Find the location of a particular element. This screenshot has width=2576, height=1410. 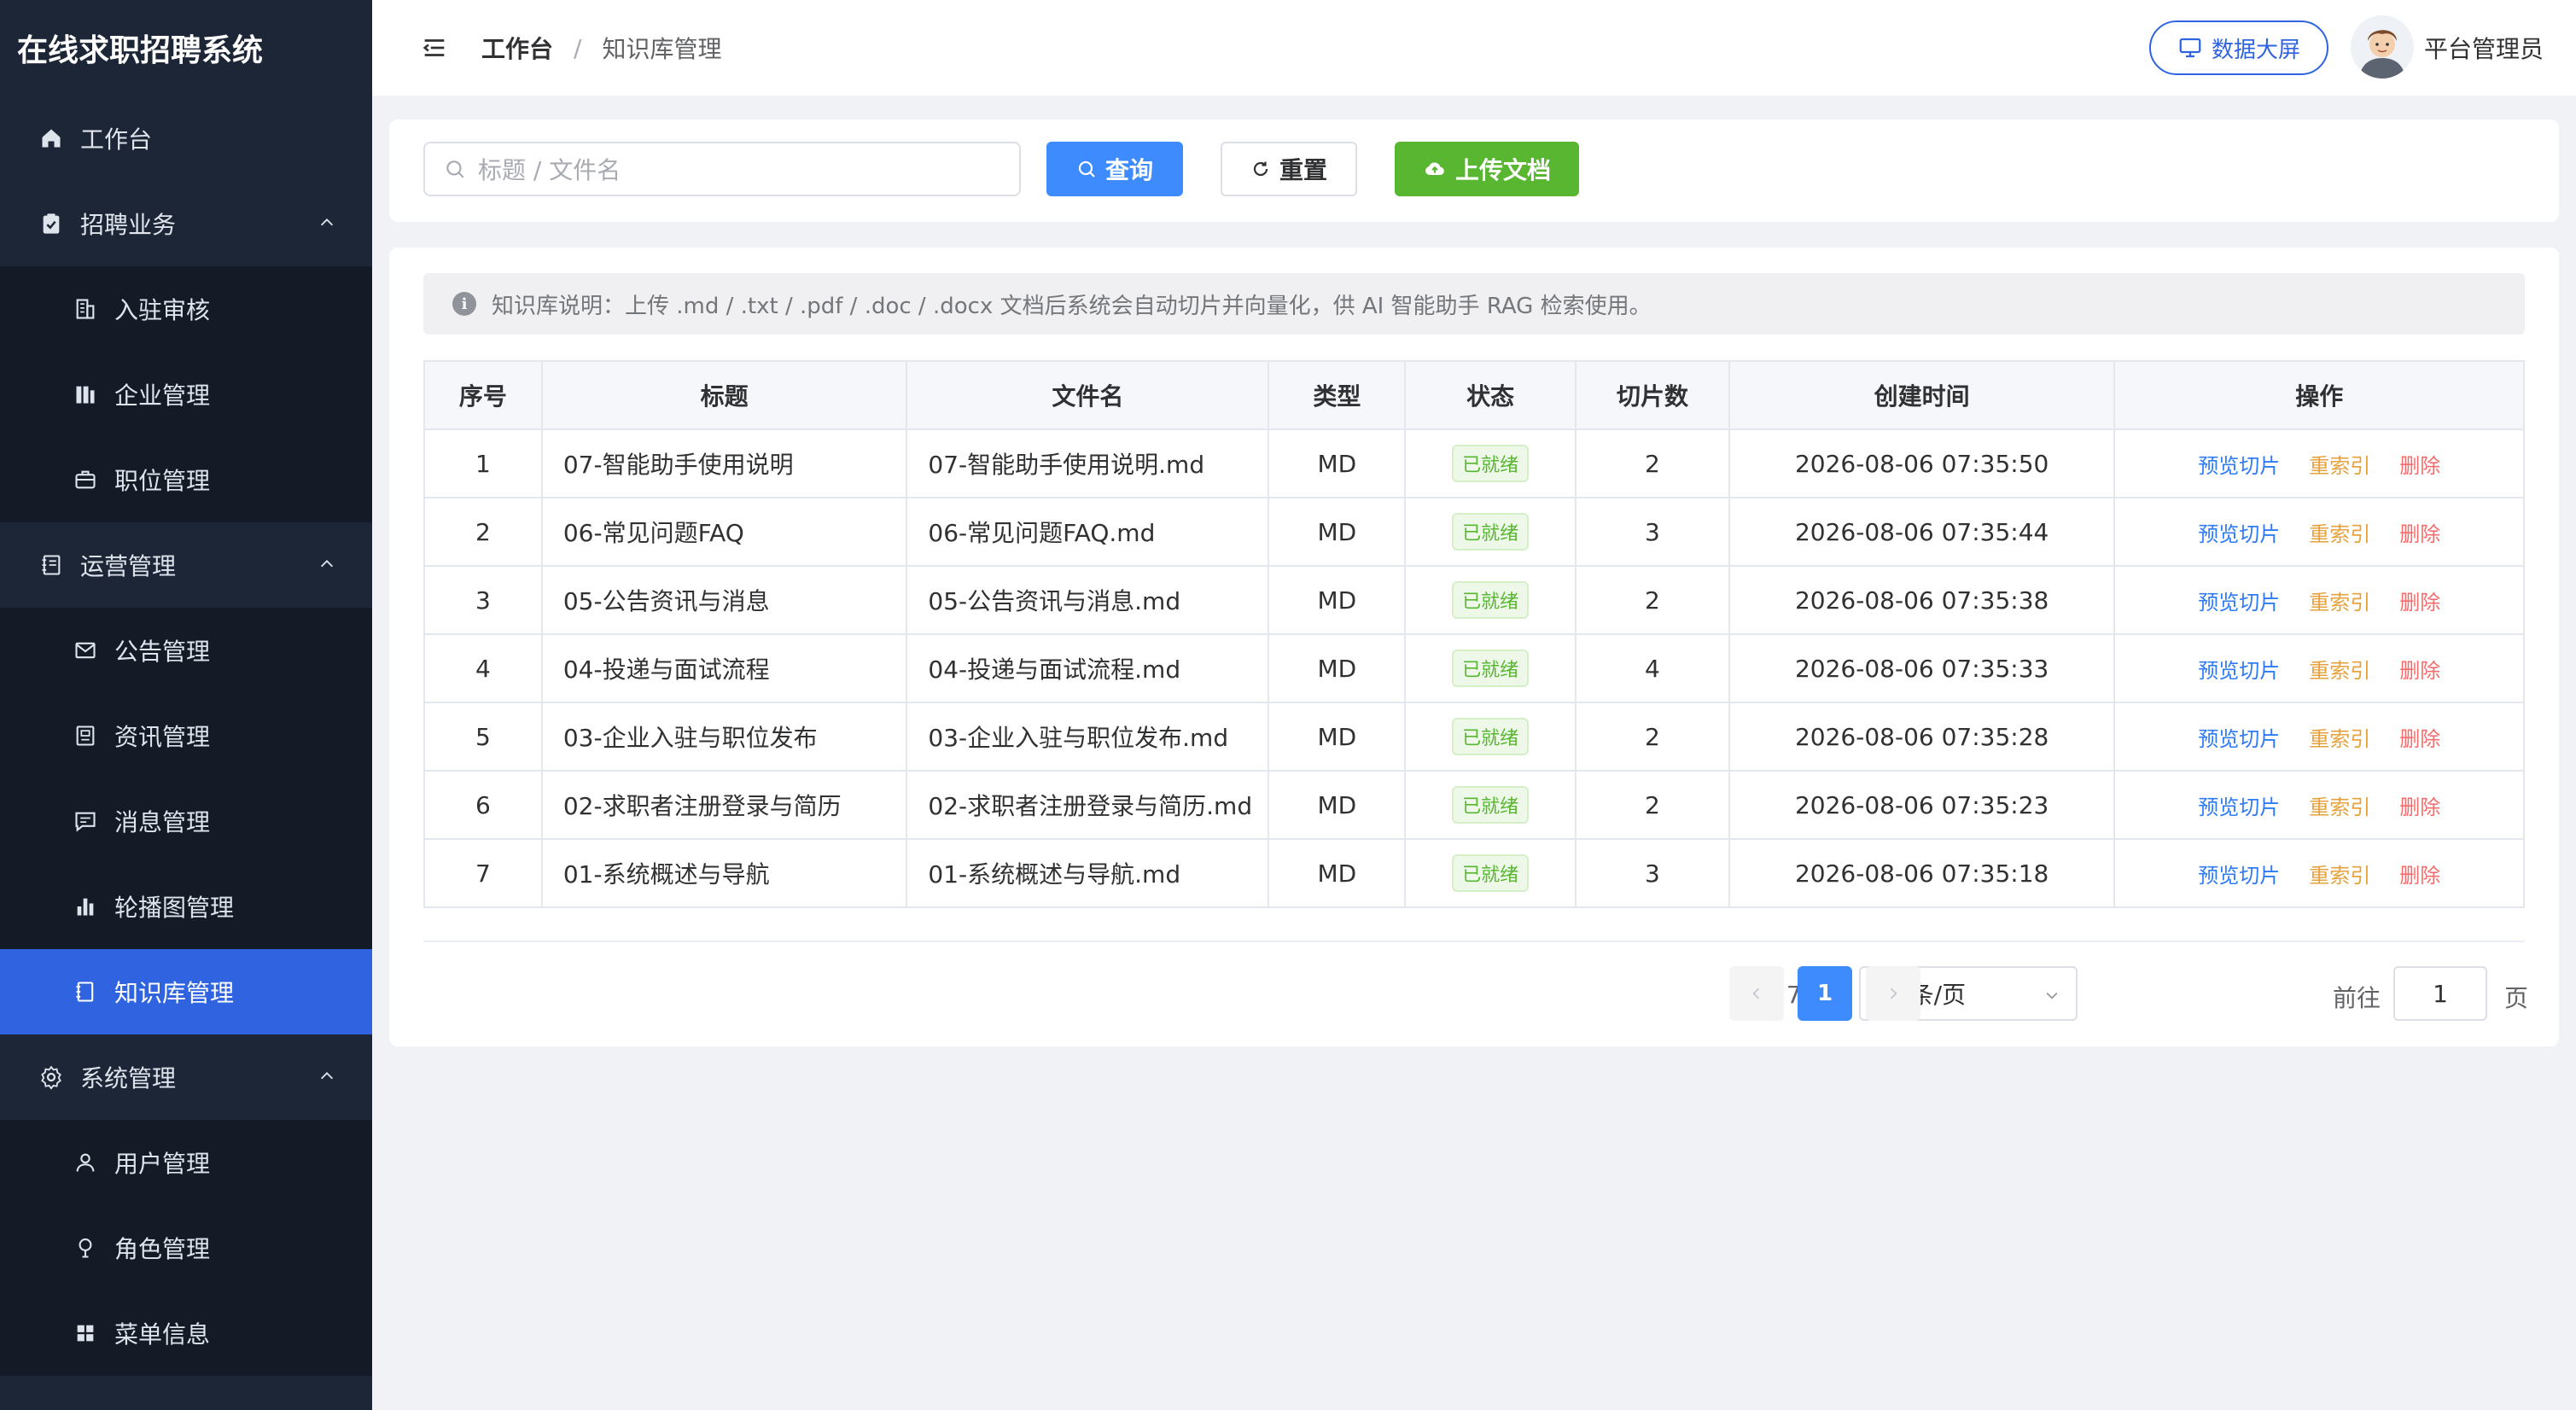

query-button: 查询 is located at coordinates (1114, 169).